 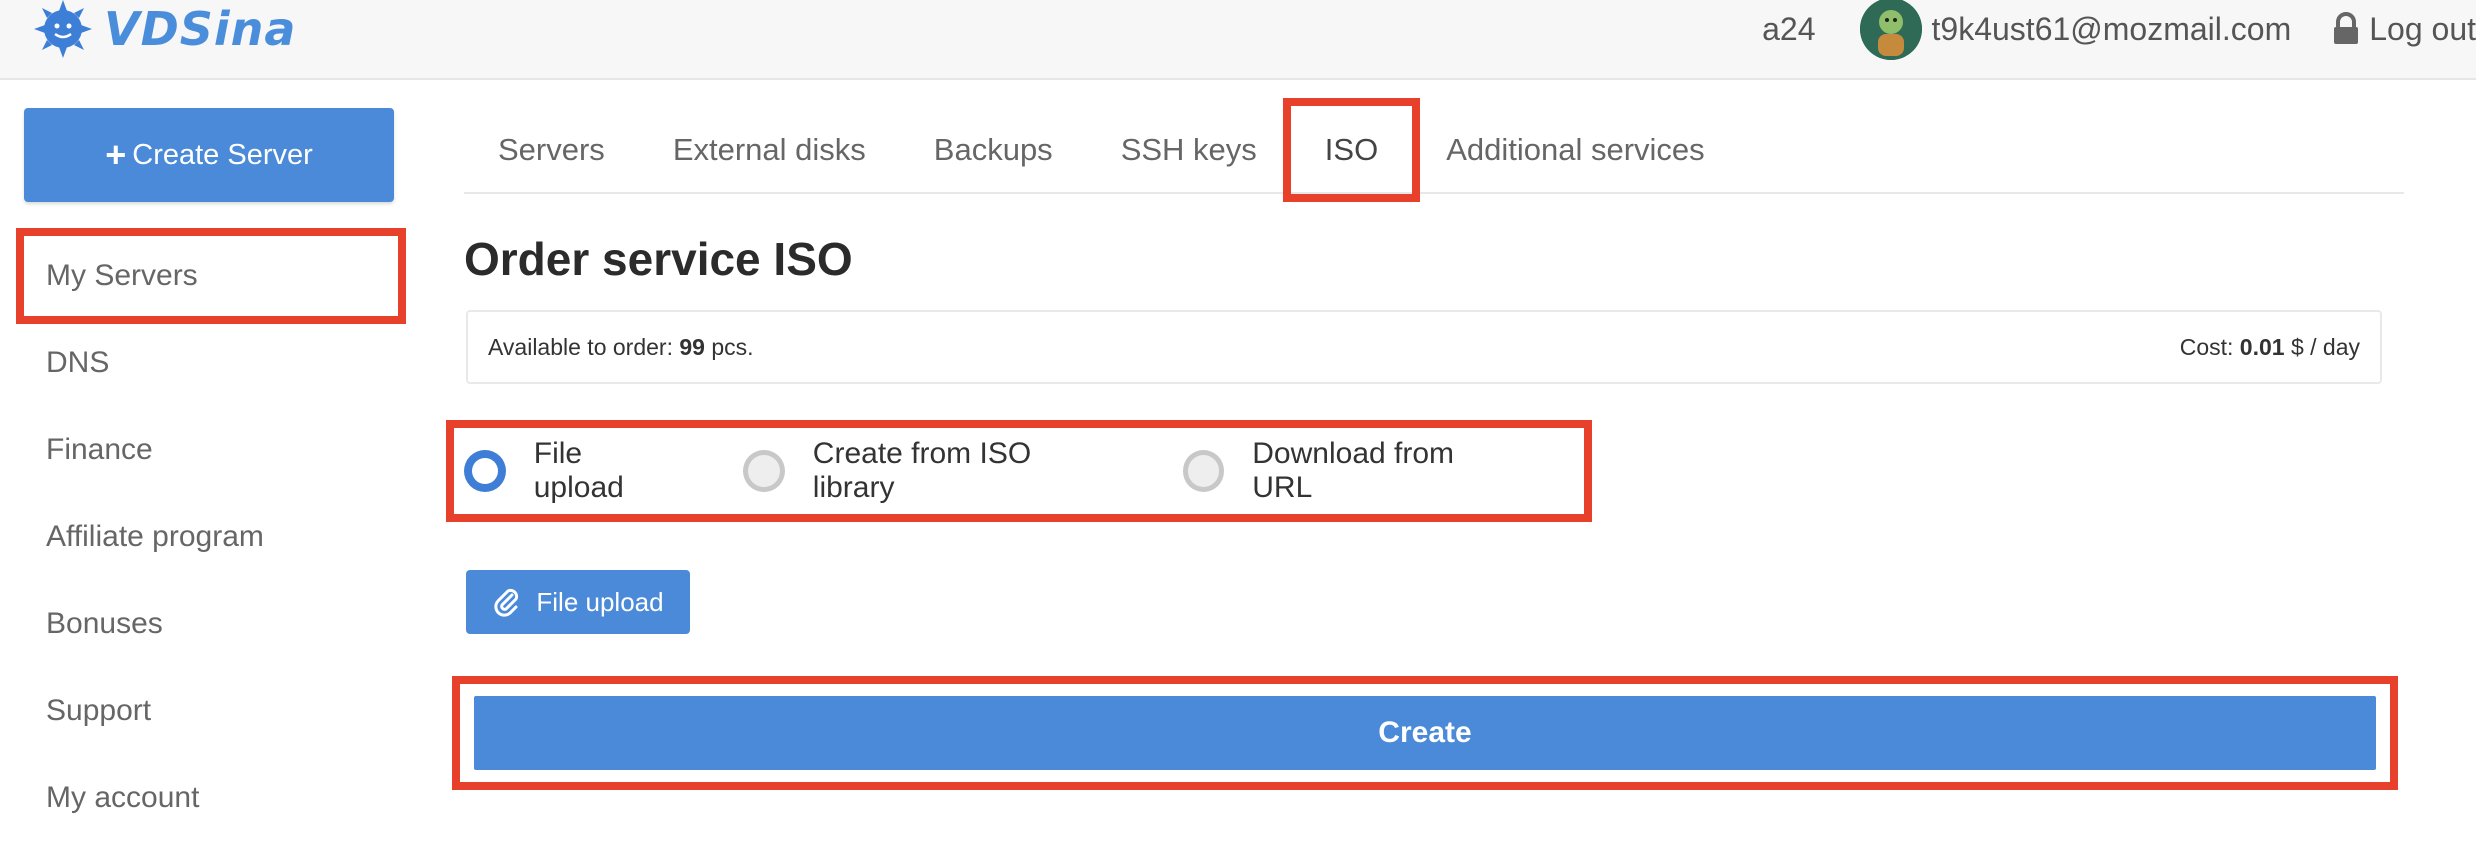 What do you see at coordinates (211, 362) in the screenshot?
I see `sidebar-item-dns: DNS` at bounding box center [211, 362].